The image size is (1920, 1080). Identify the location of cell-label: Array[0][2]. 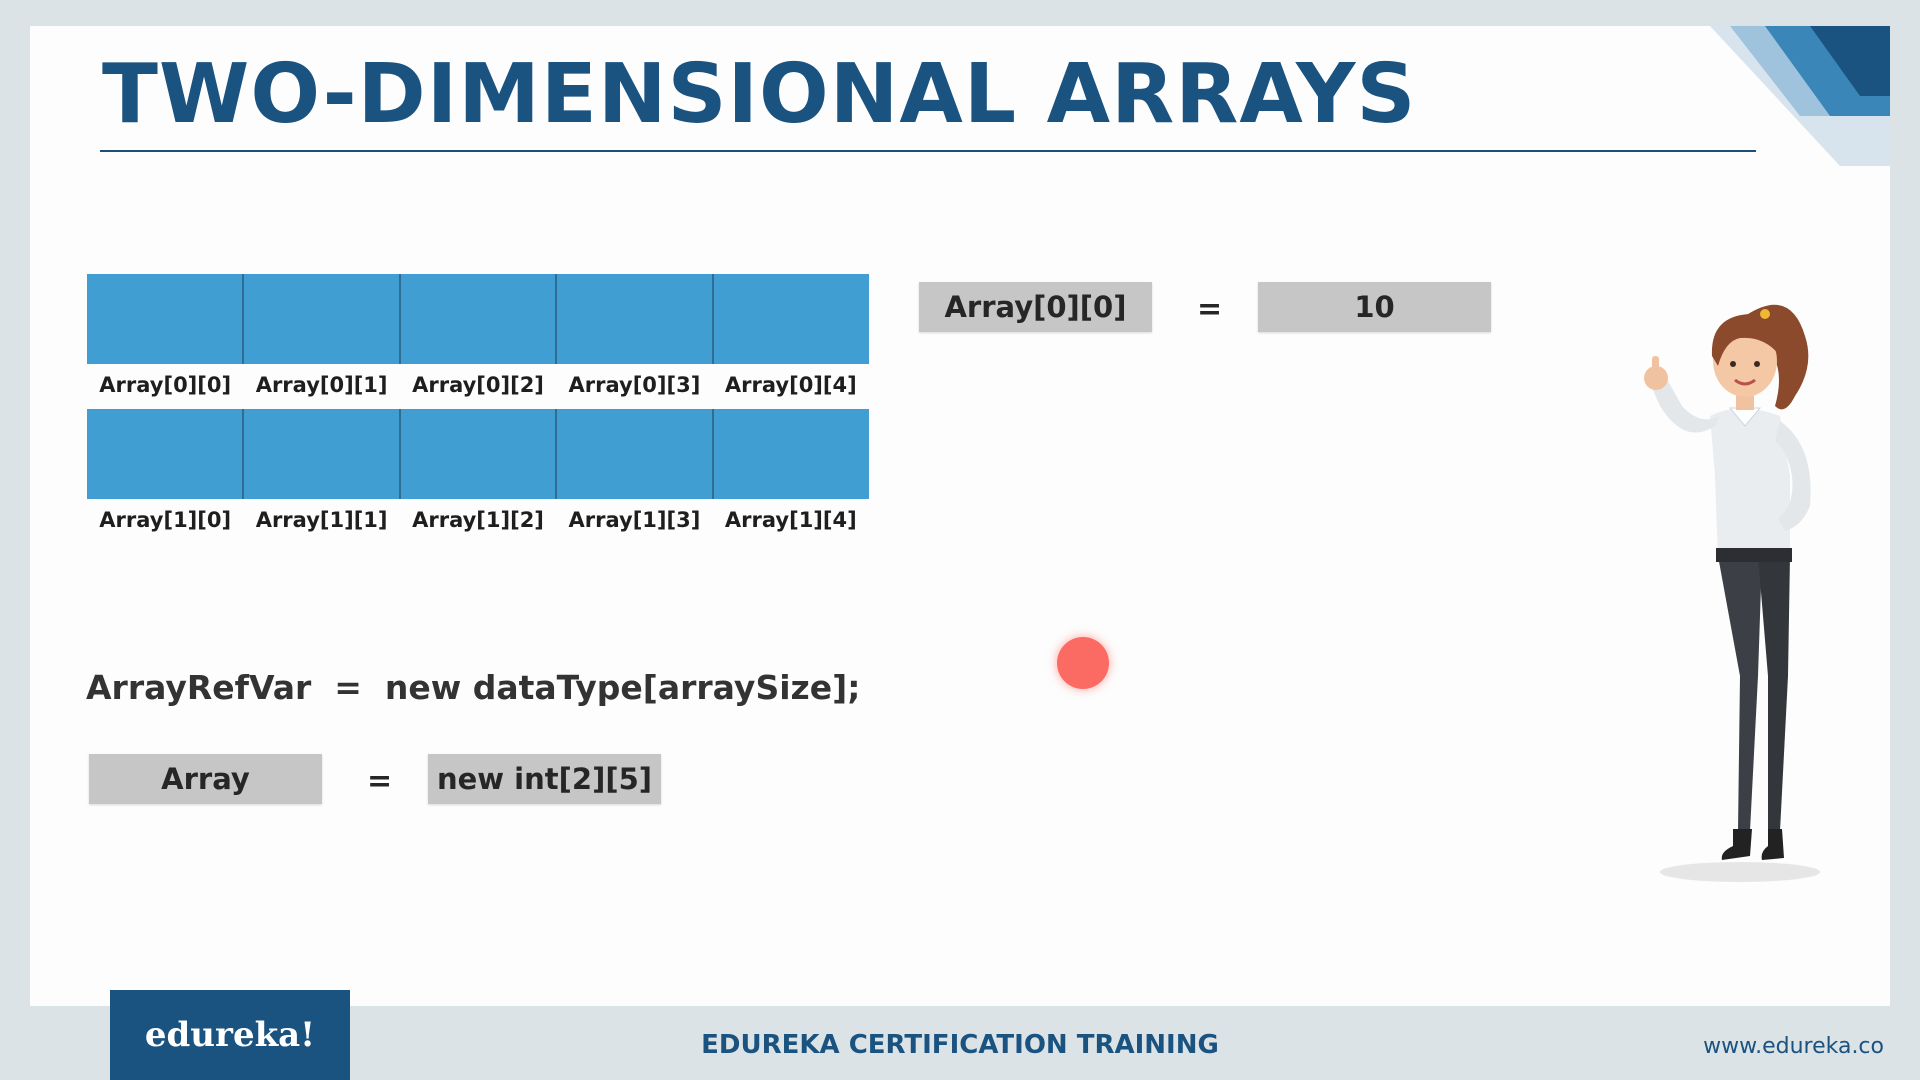
(478, 385).